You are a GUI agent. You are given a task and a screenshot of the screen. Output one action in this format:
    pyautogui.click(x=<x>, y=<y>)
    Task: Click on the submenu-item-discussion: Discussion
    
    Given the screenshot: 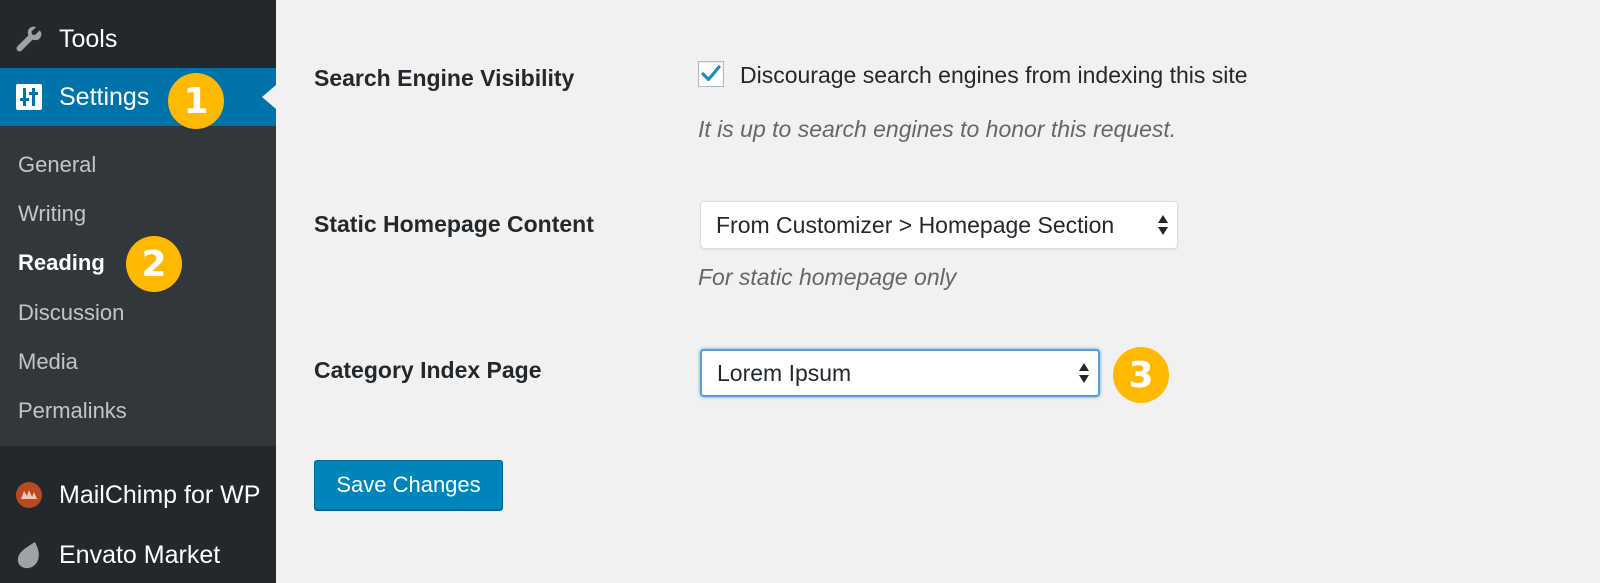 What is the action you would take?
    pyautogui.click(x=71, y=313)
    